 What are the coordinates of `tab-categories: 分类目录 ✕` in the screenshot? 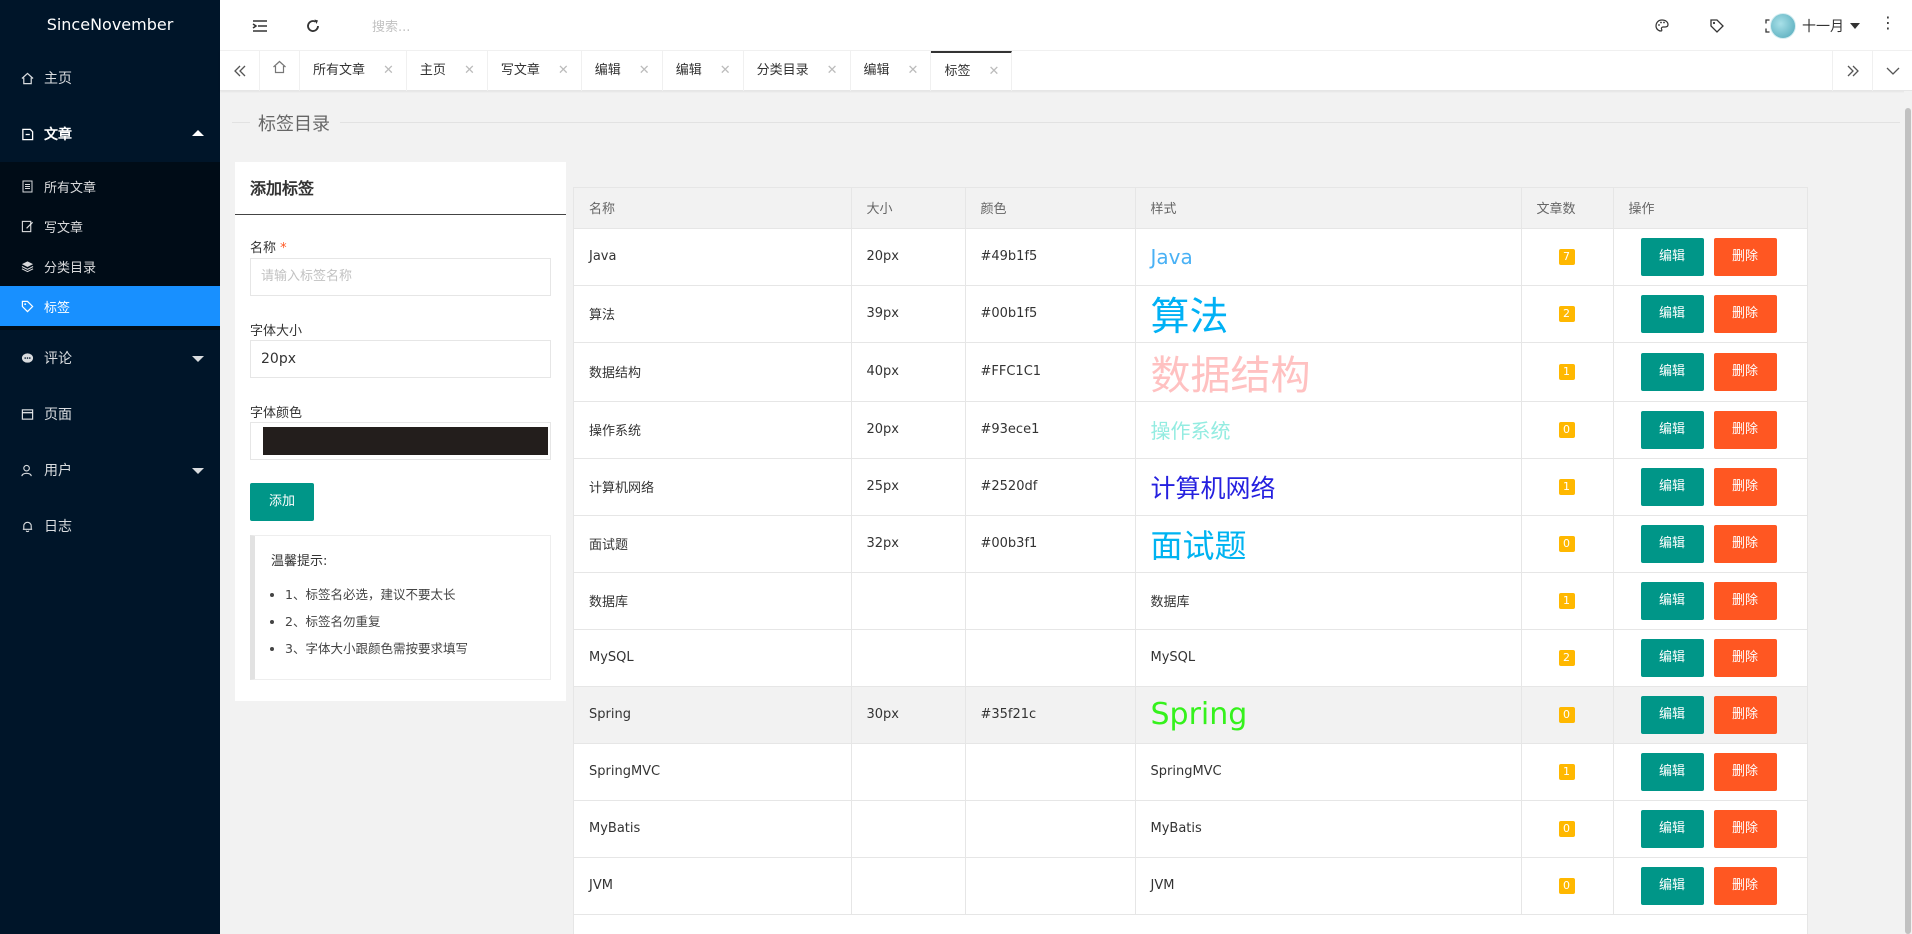 It's located at (797, 71).